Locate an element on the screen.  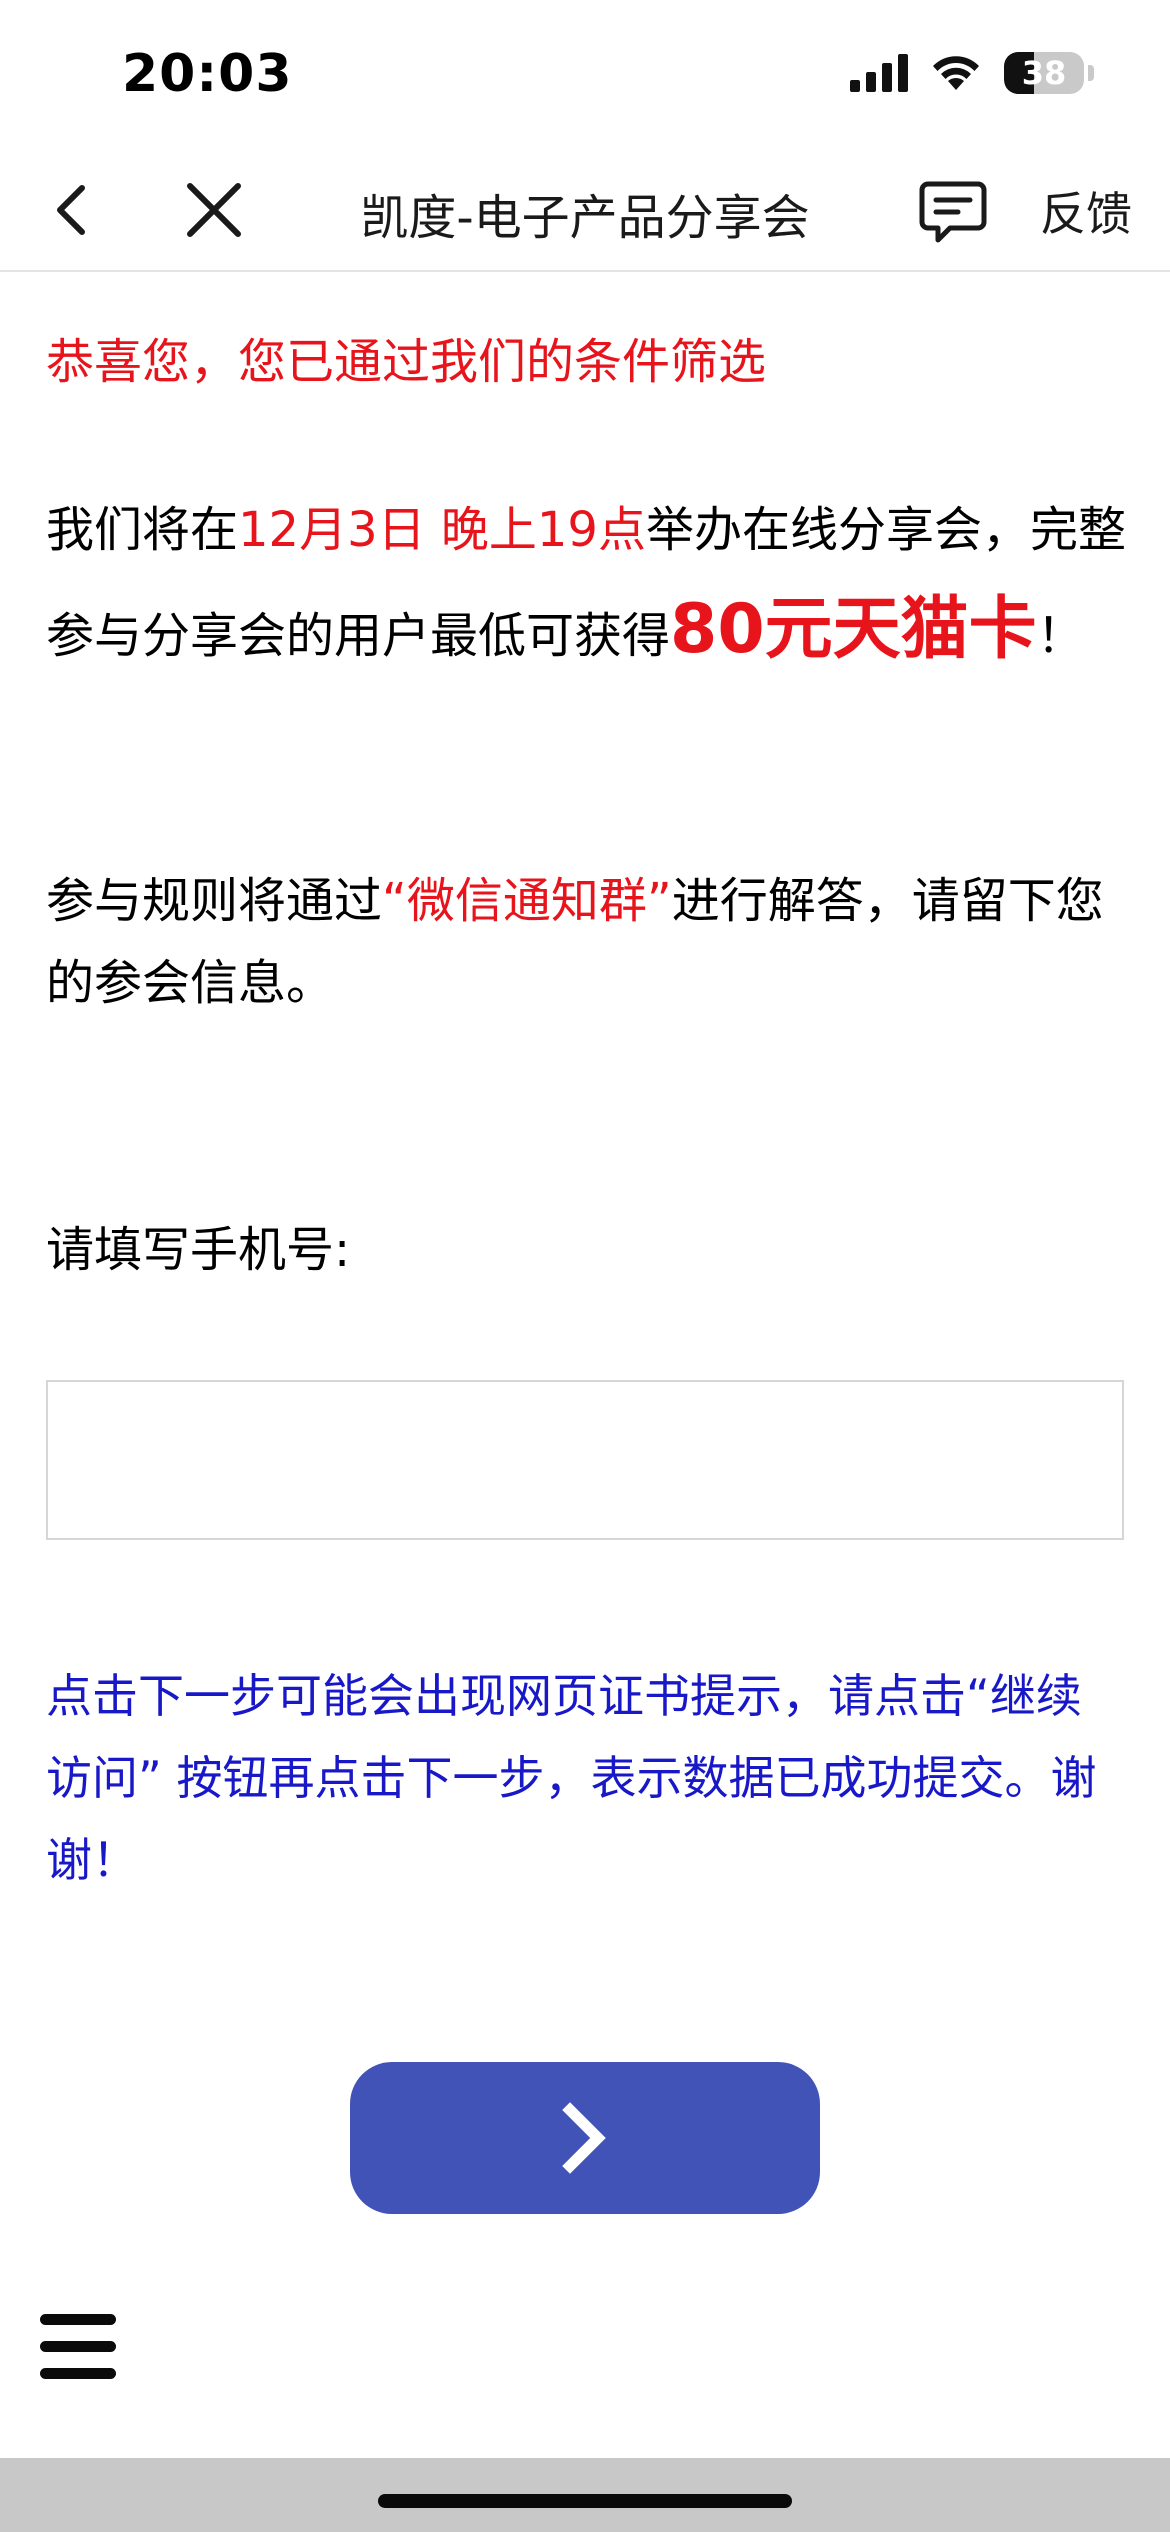
event-date-highlight: 12月3日 晚上19点 is located at coordinates (442, 530).